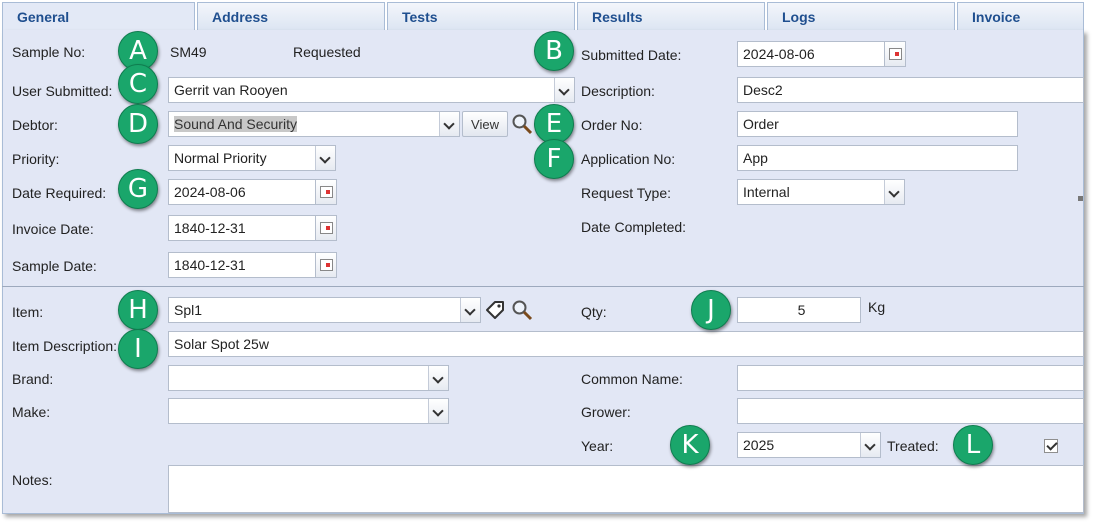 Image resolution: width=1099 pixels, height=524 pixels. What do you see at coordinates (877, 307) in the screenshot?
I see `qty-unit: Kg` at bounding box center [877, 307].